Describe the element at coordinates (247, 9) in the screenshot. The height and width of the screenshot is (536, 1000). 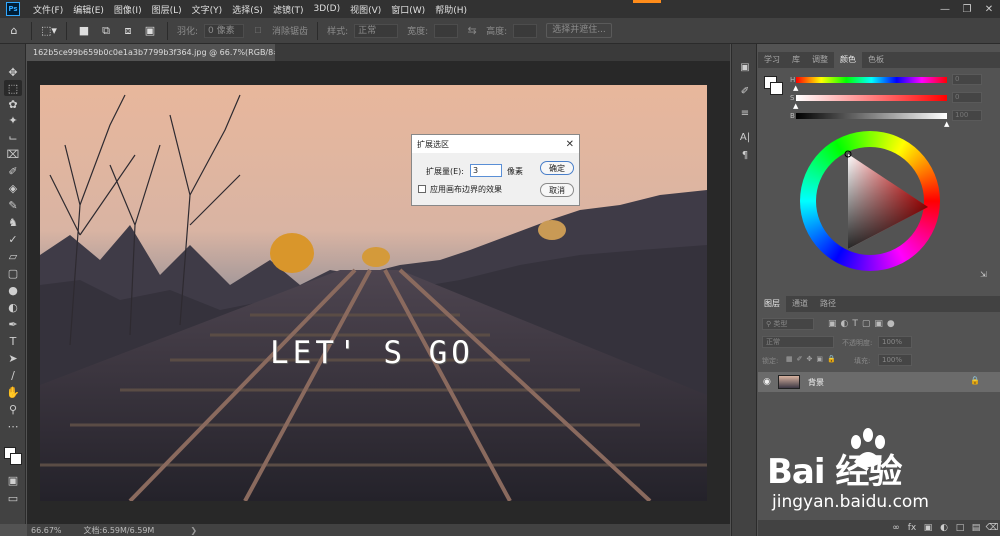
I see `menu-select: 选择(S)` at that location.